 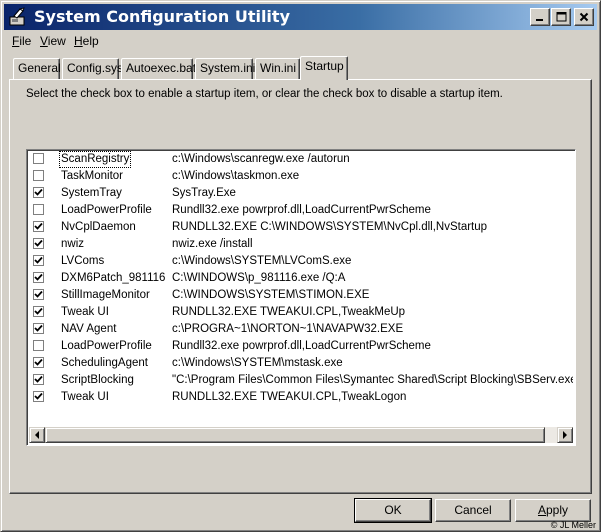 I want to click on apply-button: Apply, so click(x=553, y=510).